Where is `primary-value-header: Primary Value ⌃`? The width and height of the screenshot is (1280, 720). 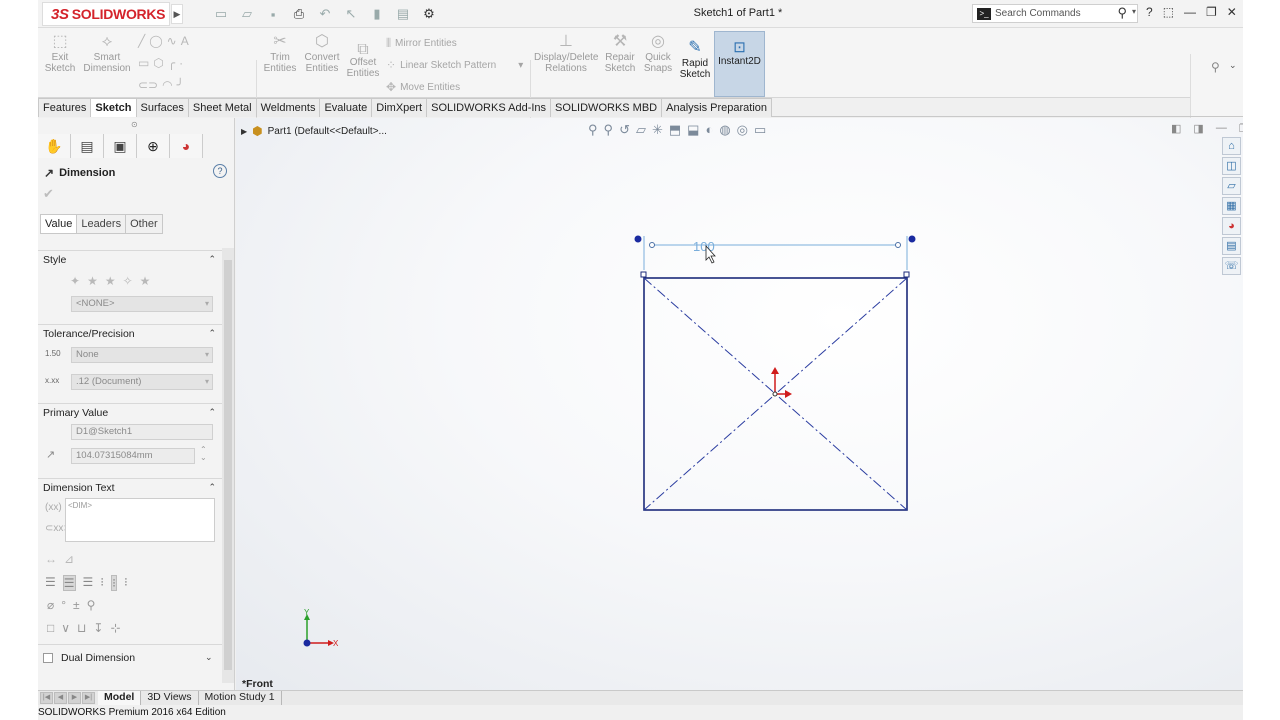 primary-value-header: Primary Value ⌃ is located at coordinates (130, 412).